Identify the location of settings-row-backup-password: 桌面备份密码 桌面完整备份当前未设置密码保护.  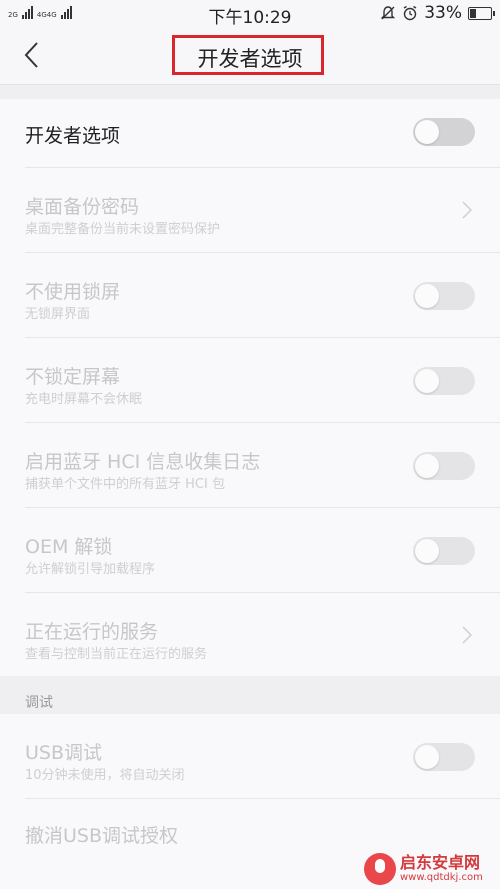
(262, 210).